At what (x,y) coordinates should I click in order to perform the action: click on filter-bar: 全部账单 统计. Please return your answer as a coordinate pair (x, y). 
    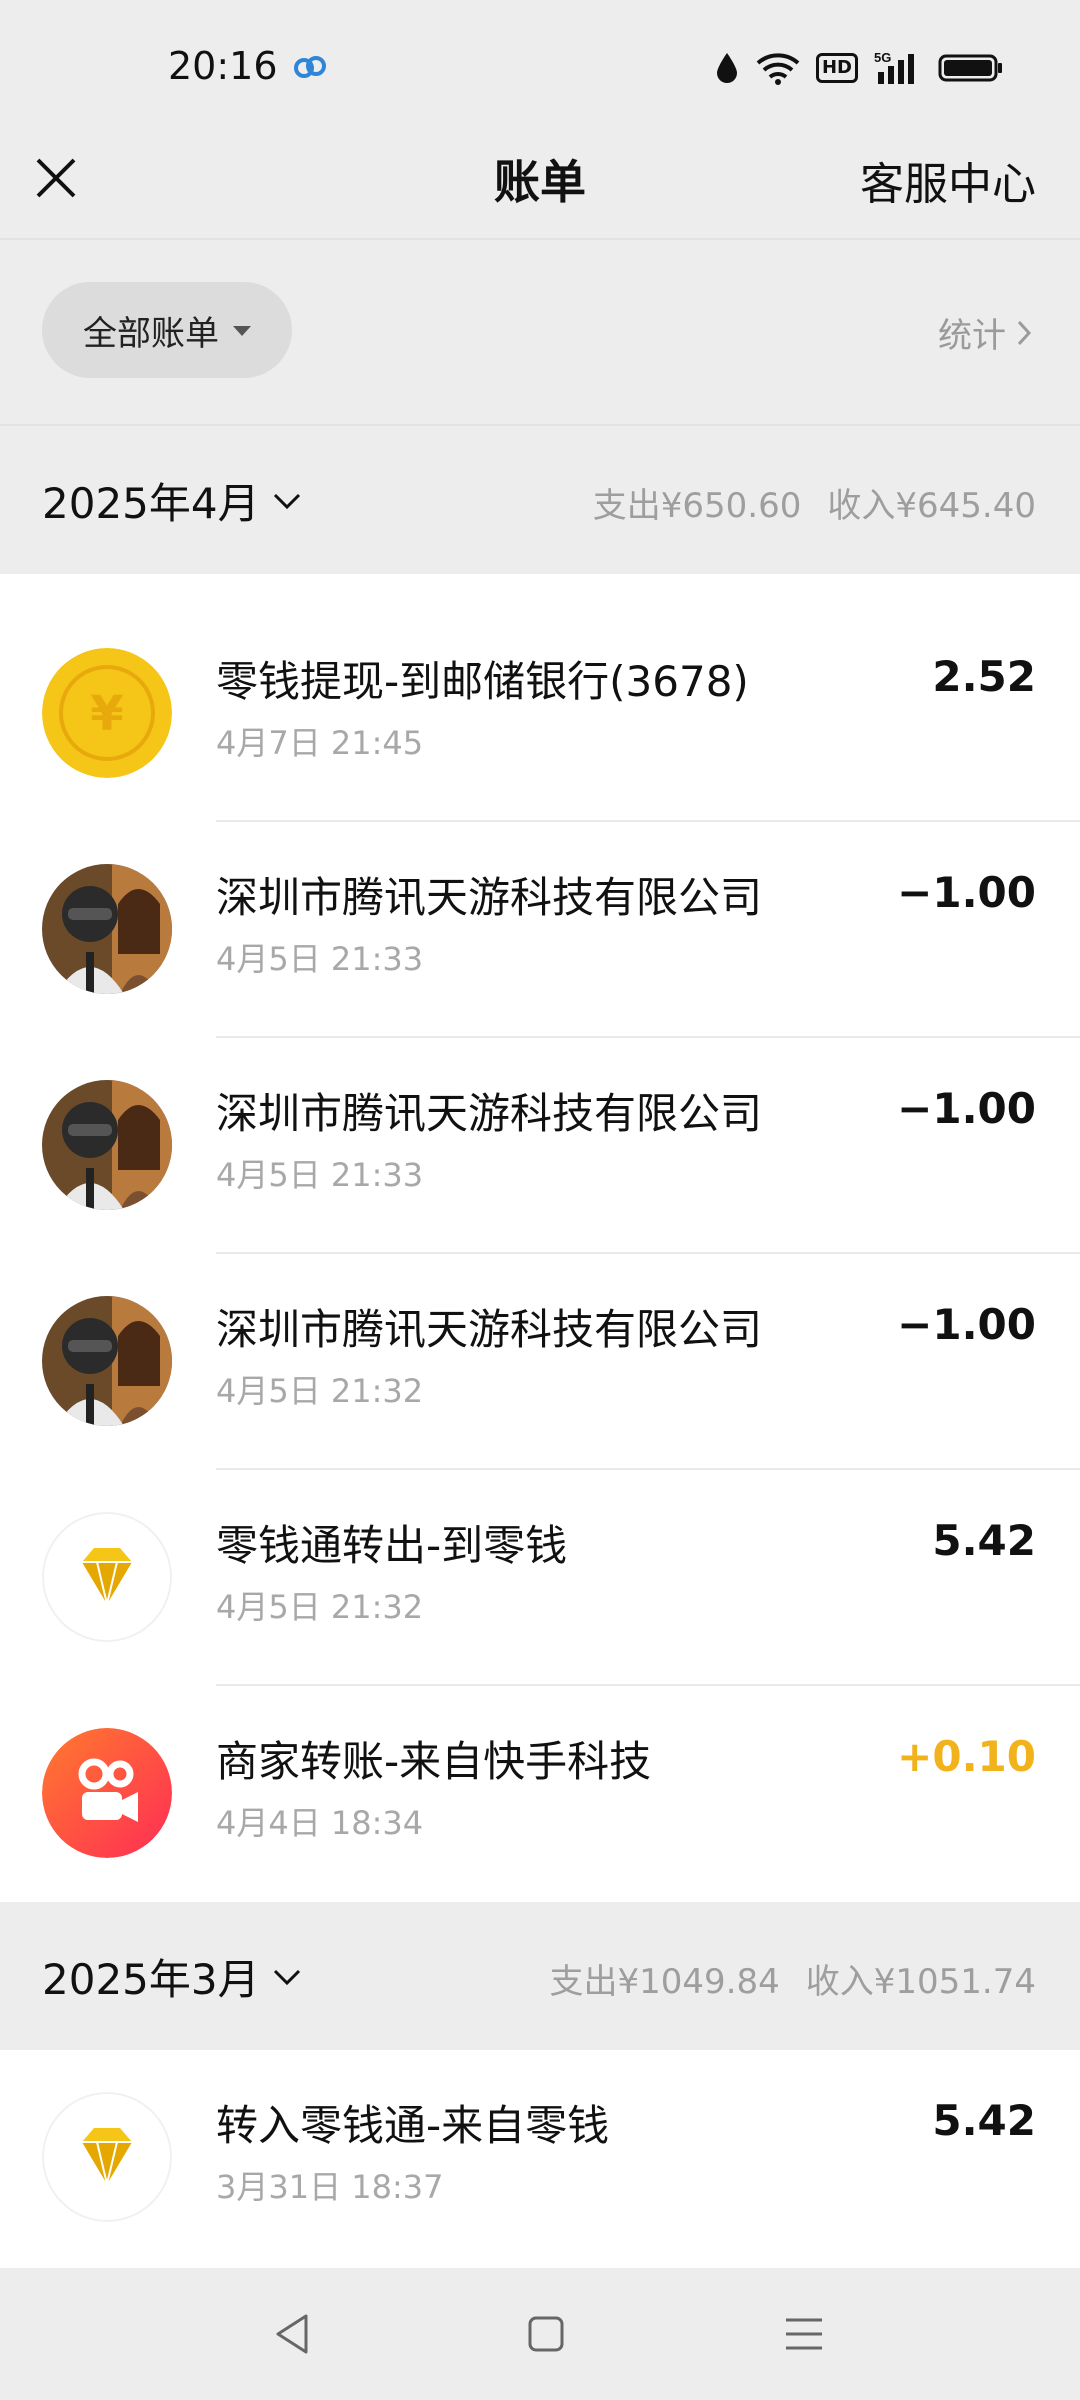
    Looking at the image, I should click on (540, 332).